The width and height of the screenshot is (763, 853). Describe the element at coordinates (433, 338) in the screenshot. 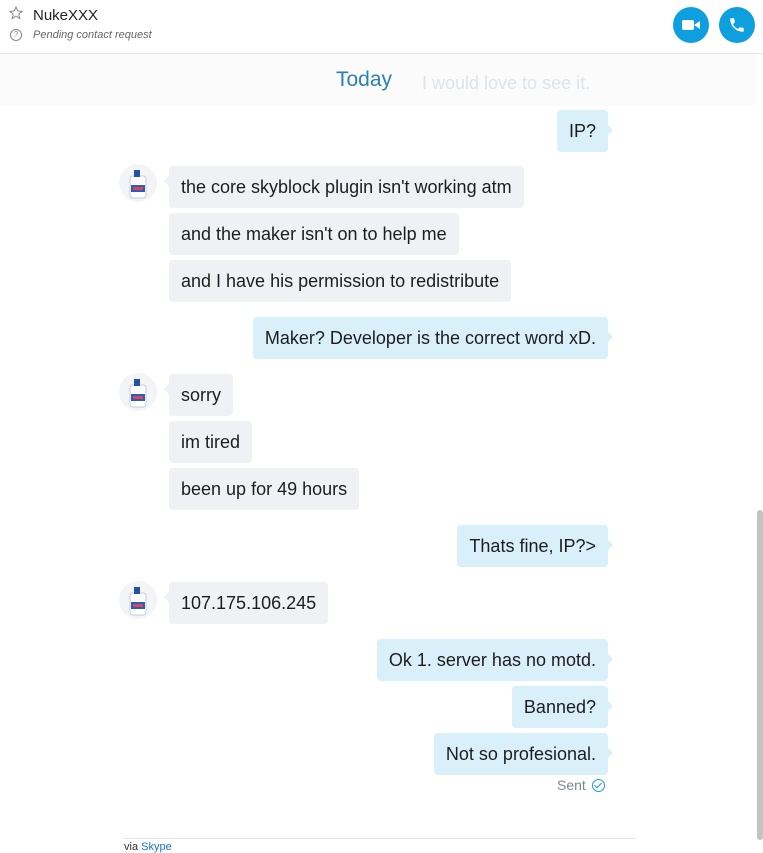

I see `outgoing-message: Maker? Developer is the correct word xD.` at that location.